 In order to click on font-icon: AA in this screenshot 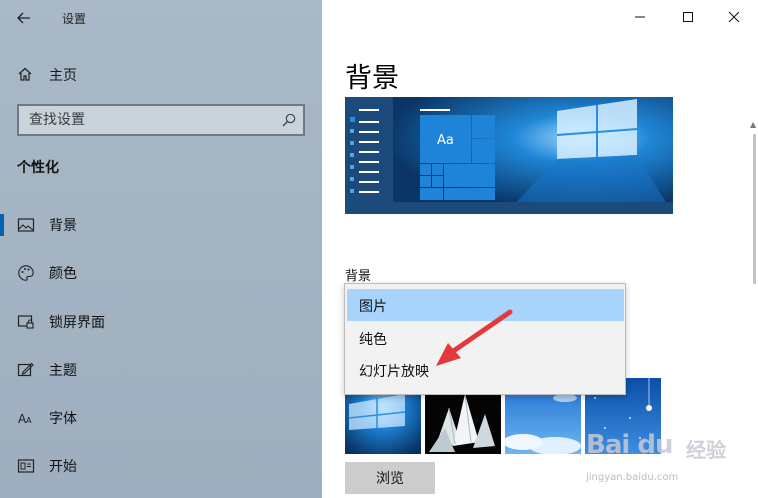, I will do `click(26, 418)`.